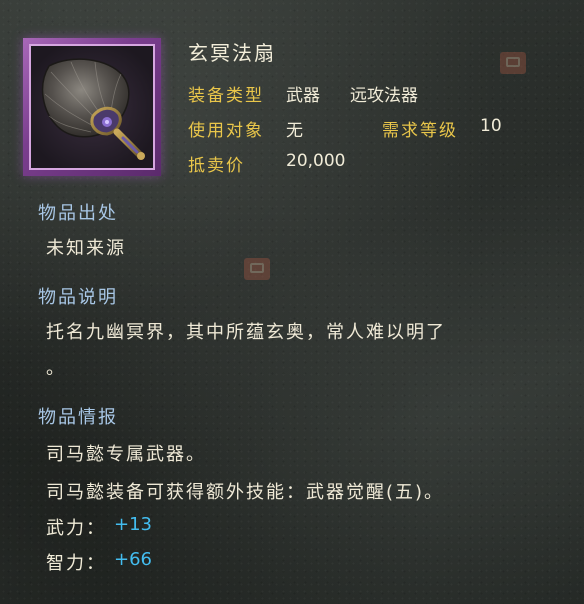 Image resolution: width=584 pixels, height=604 pixels. Describe the element at coordinates (133, 559) in the screenshot. I see `stat-intellect-value: +66` at that location.